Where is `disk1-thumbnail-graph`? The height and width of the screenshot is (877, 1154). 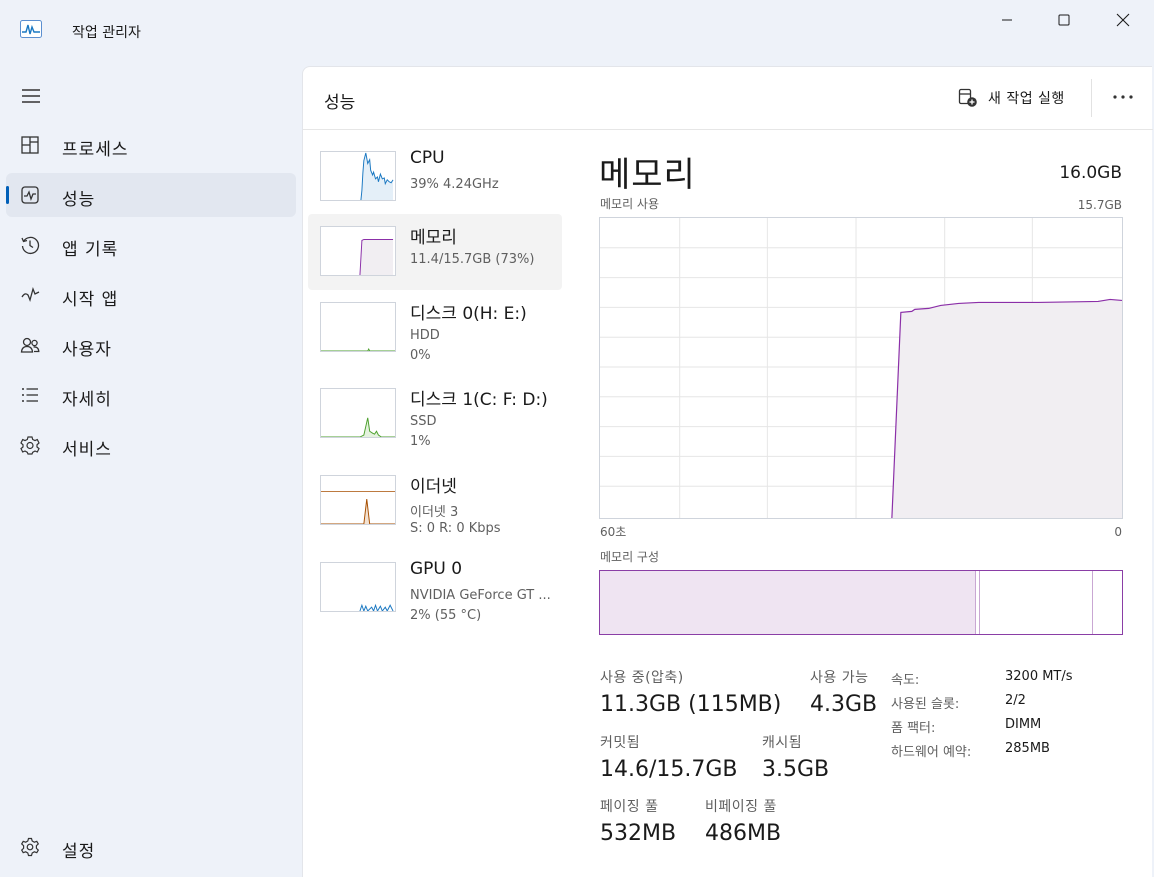 disk1-thumbnail-graph is located at coordinates (358, 413).